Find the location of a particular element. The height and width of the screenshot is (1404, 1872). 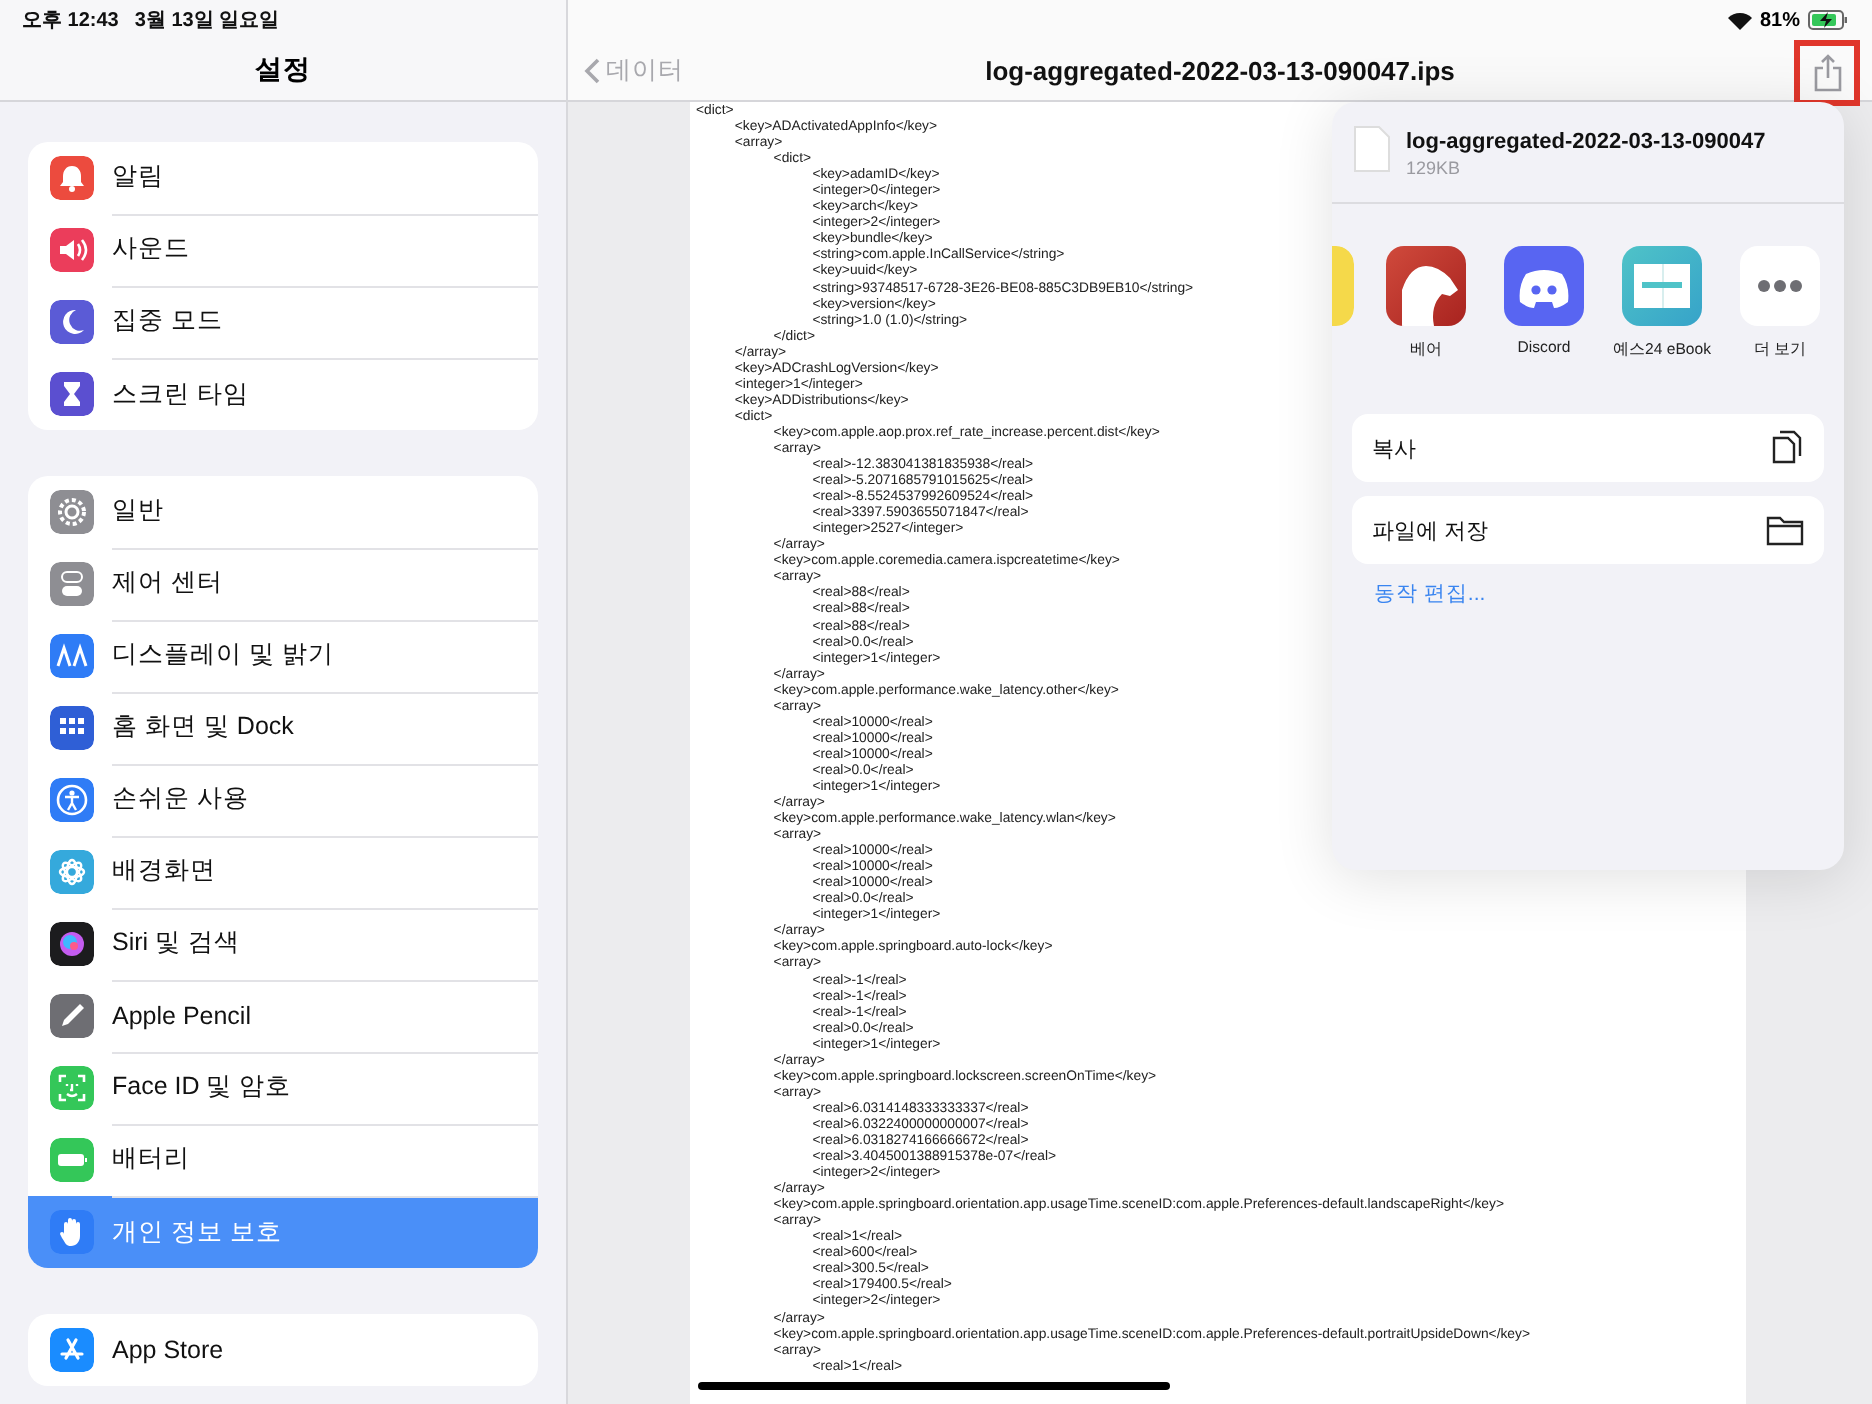

bear-app-icon is located at coordinates (1426, 286).